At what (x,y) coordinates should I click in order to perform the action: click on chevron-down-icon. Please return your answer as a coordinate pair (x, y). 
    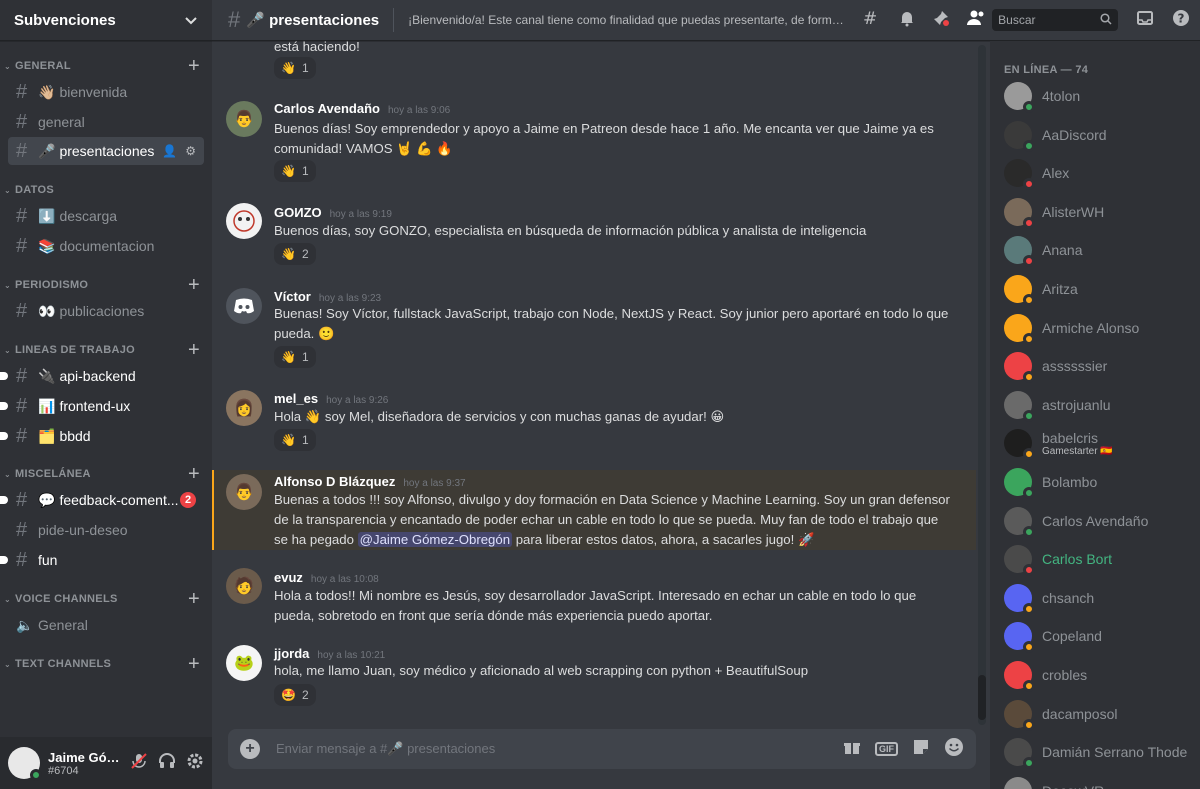
    Looking at the image, I should click on (191, 20).